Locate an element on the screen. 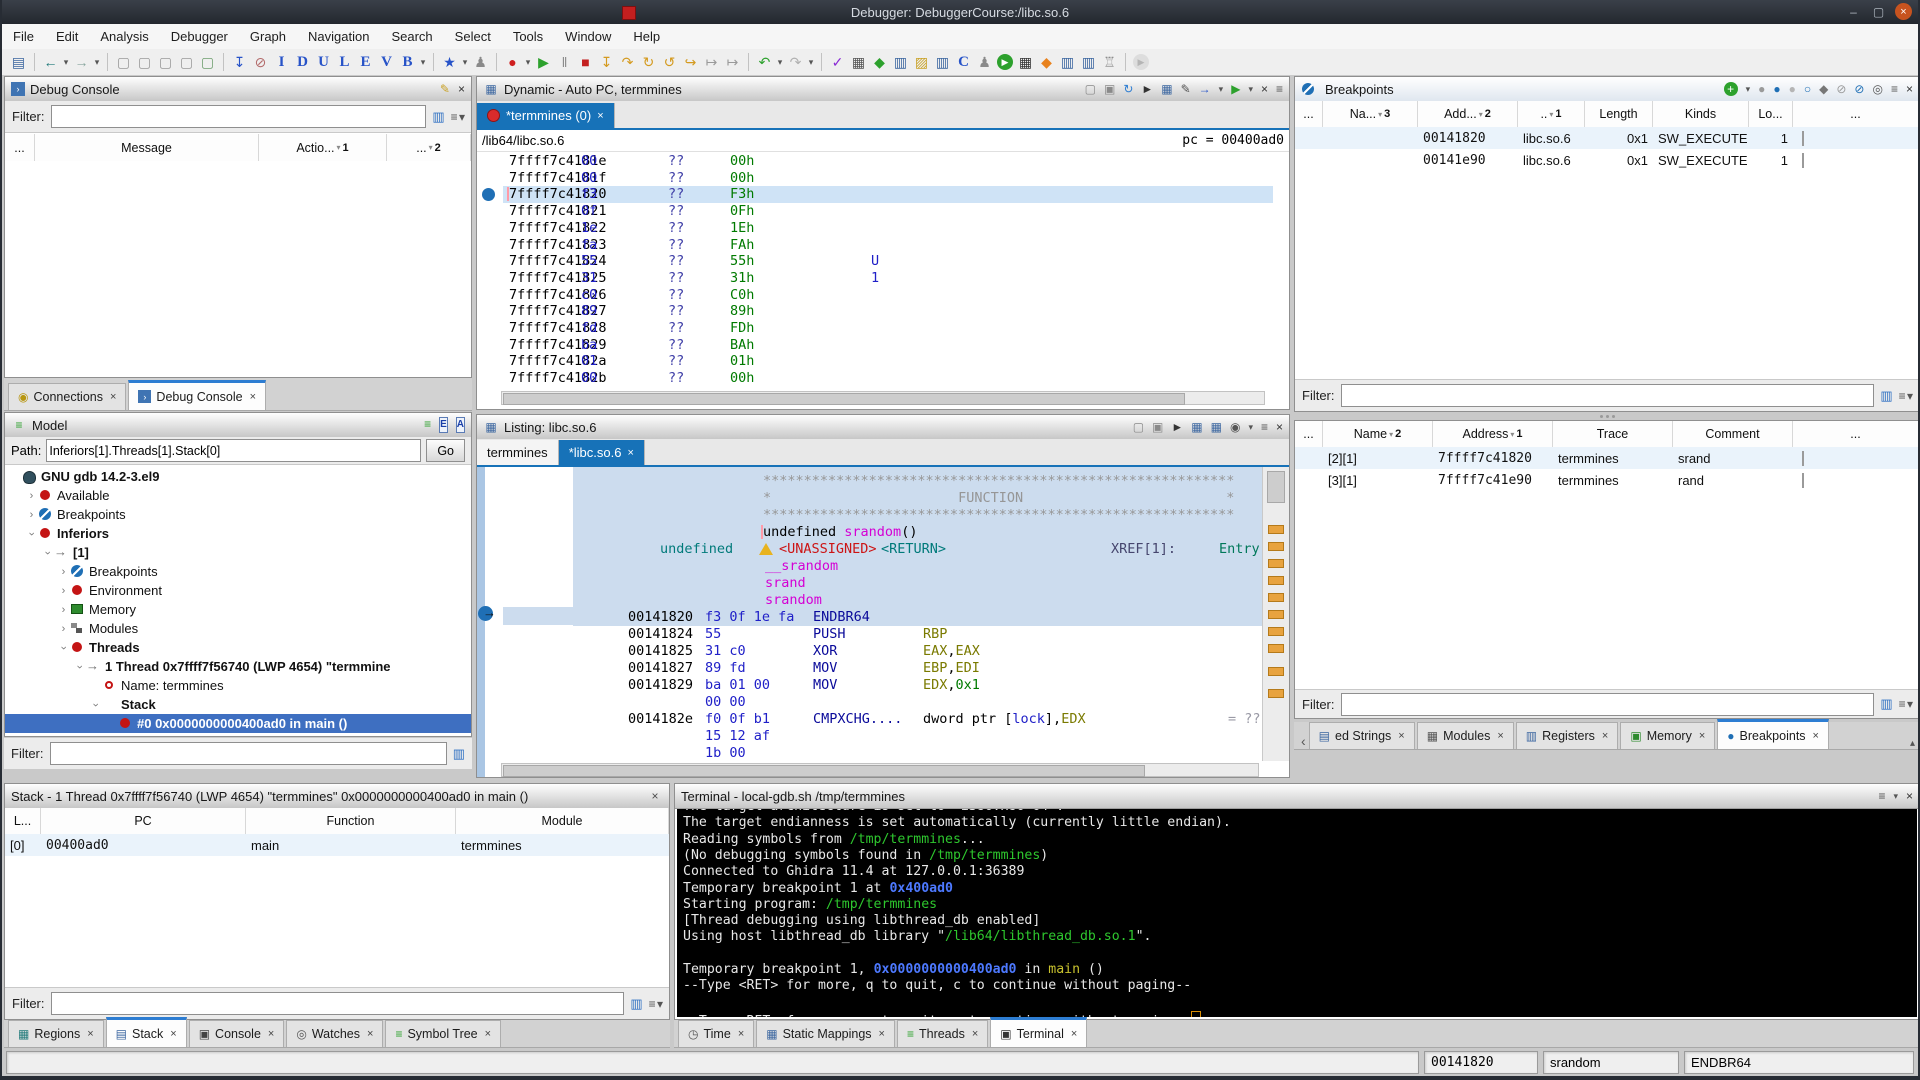  interrupt-icon: ‖ is located at coordinates (564, 62).